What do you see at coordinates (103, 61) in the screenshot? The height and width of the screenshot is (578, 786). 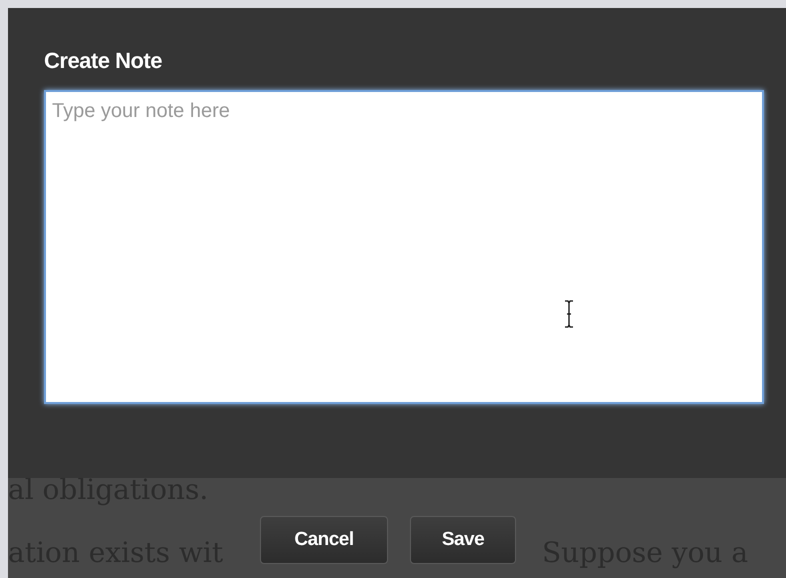 I see `dialog-title: Create Note` at bounding box center [103, 61].